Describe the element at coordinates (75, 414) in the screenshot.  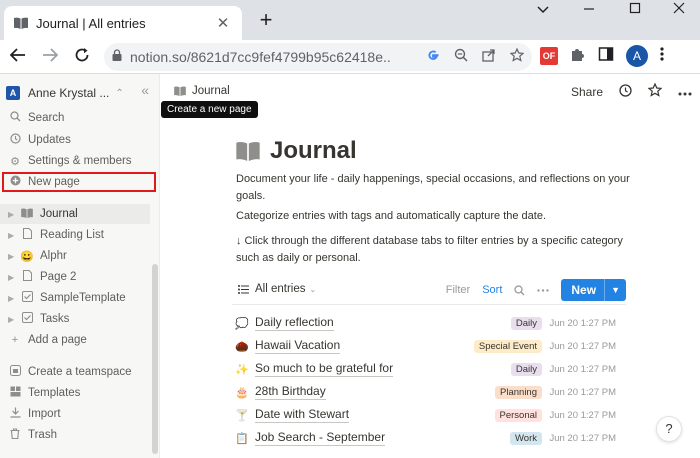
I see `sidebar-item-import: Import` at that location.